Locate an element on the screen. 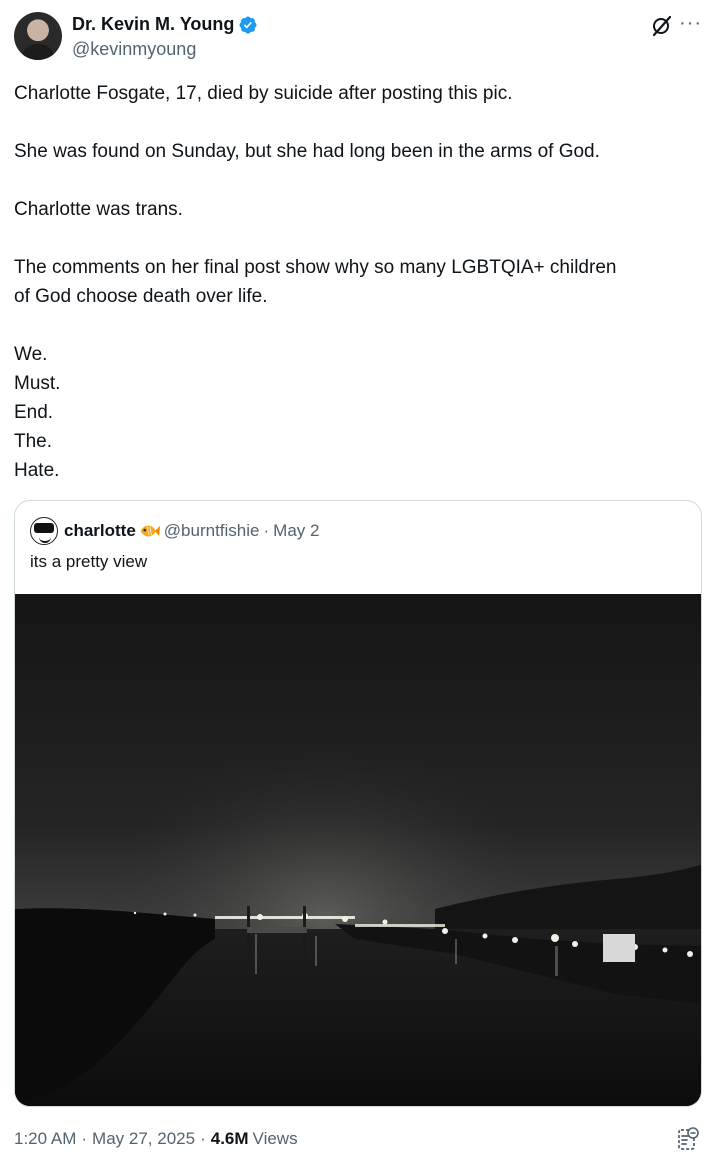 This screenshot has height=1171, width=716. analytics-icon is located at coordinates (688, 1140).